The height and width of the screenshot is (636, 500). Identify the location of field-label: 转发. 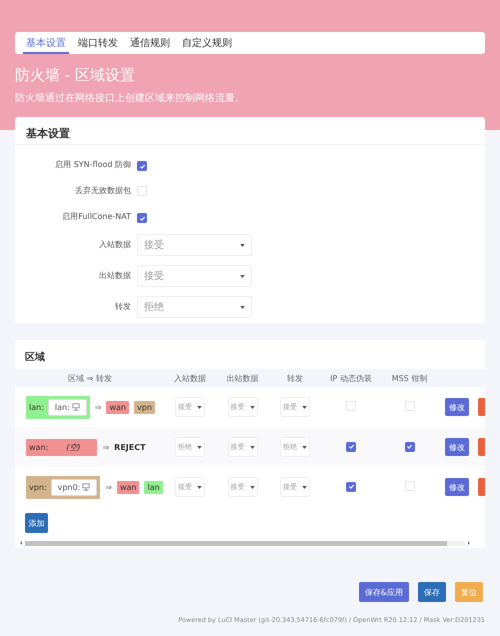
(122, 306).